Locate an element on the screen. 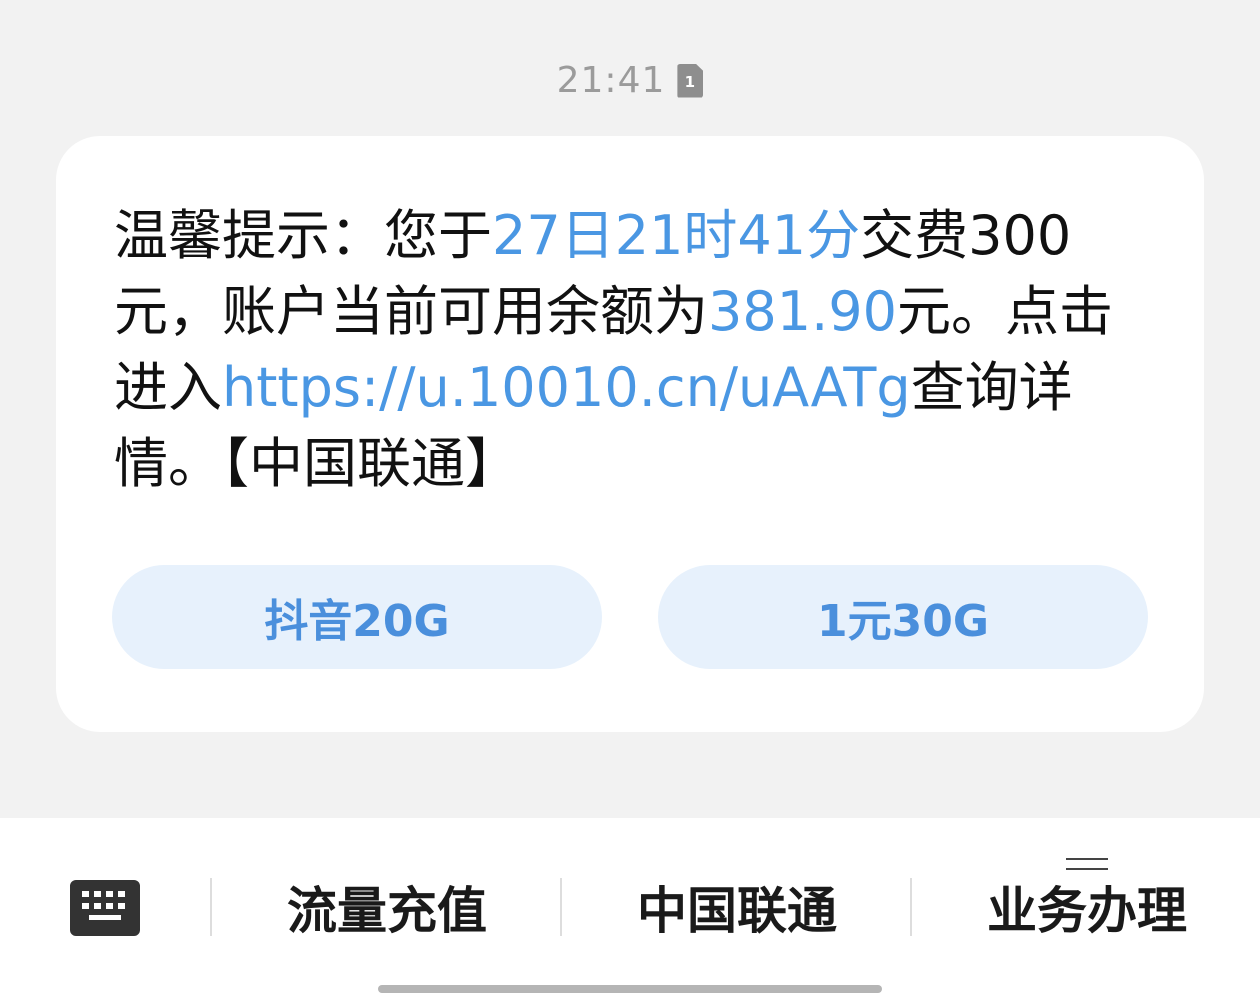 Image resolution: width=1260 pixels, height=996 pixels. balance-link: 381.90 is located at coordinates (802, 311).